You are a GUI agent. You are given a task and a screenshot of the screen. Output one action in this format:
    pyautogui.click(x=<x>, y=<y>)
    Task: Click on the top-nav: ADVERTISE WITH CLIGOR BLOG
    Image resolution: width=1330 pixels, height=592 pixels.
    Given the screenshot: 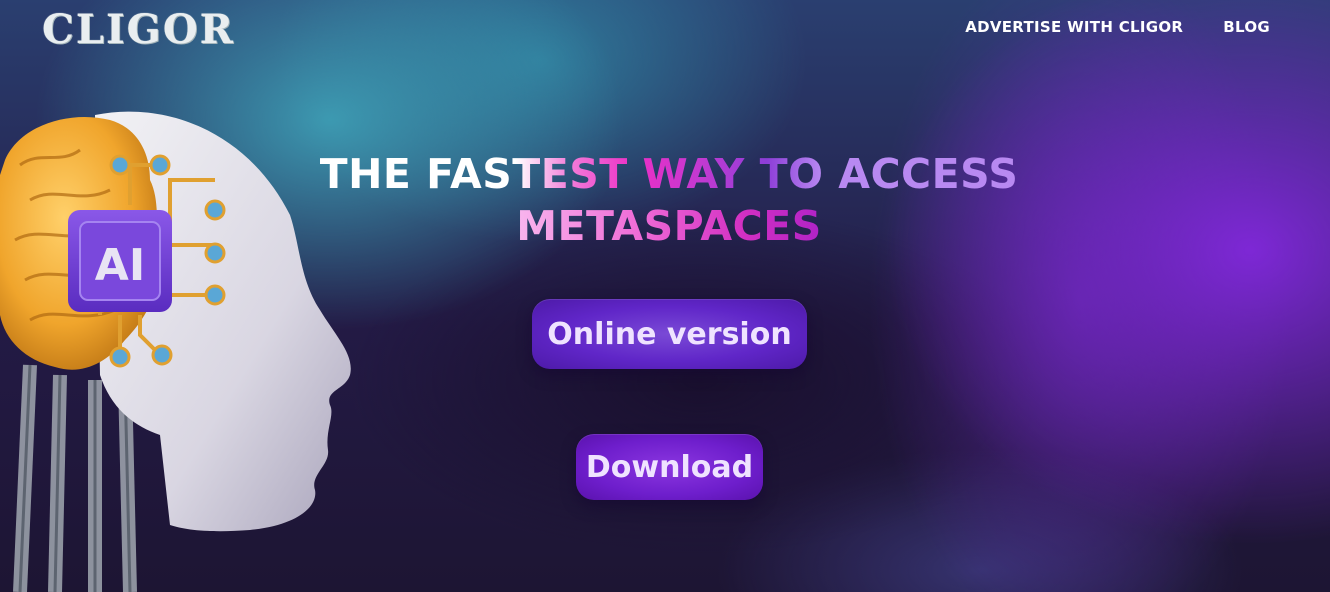 What is the action you would take?
    pyautogui.click(x=1117, y=27)
    